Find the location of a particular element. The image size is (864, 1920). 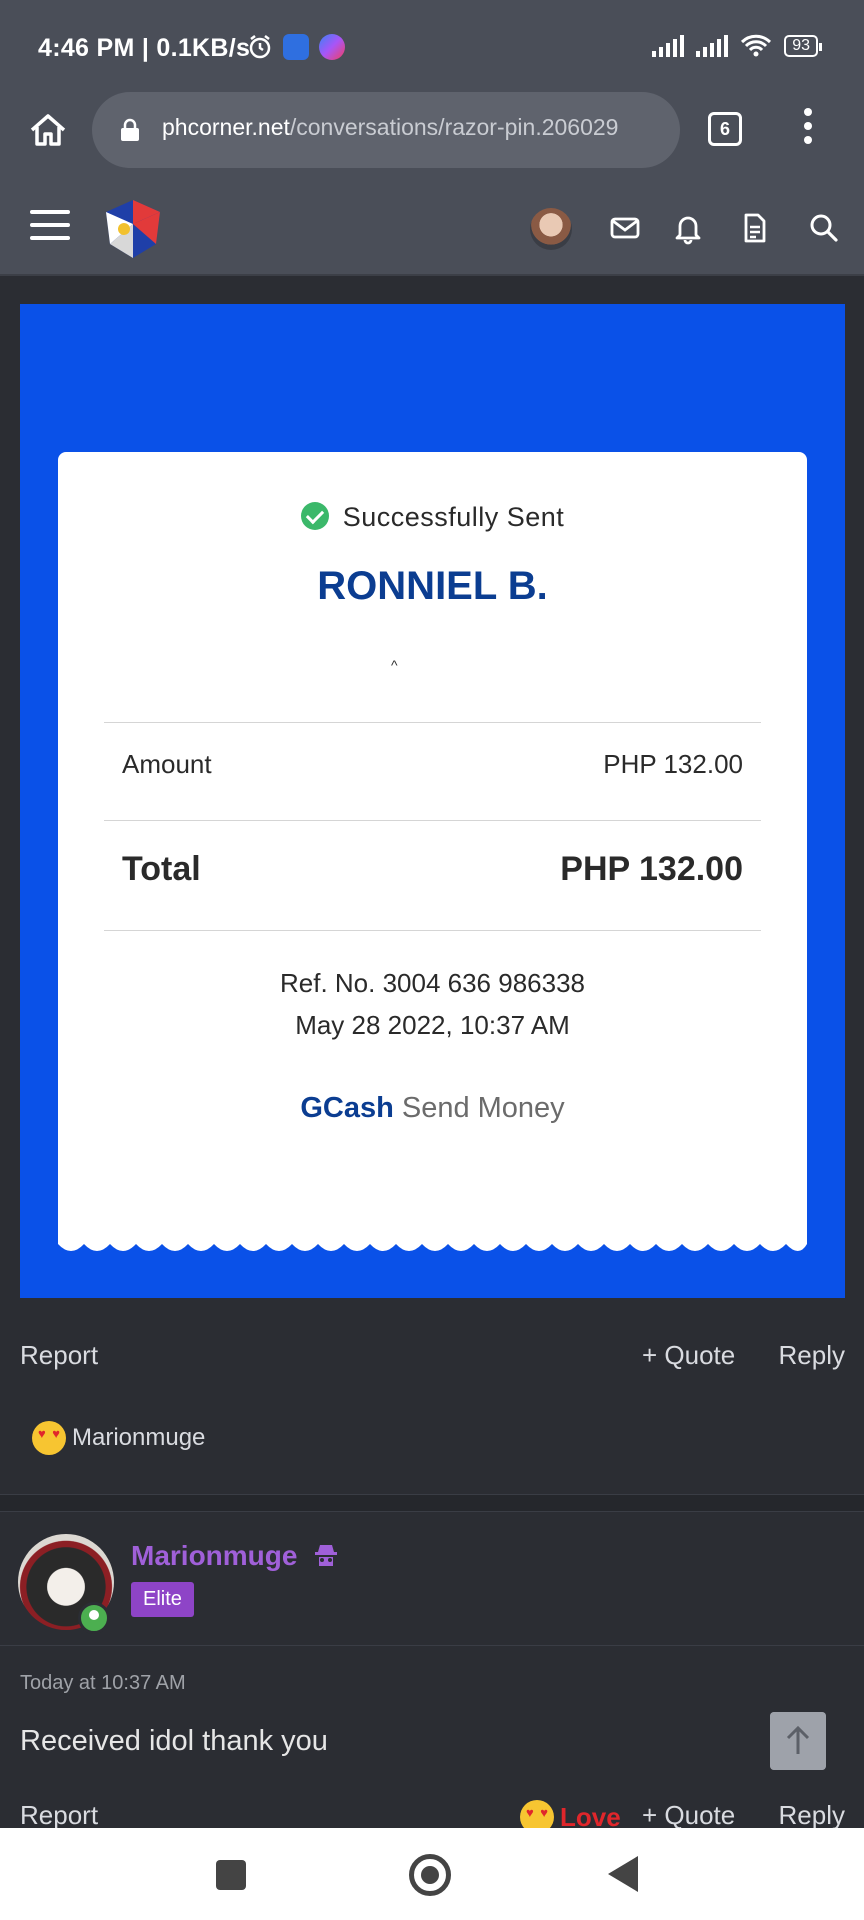

user-avatar is located at coordinates (551, 229).